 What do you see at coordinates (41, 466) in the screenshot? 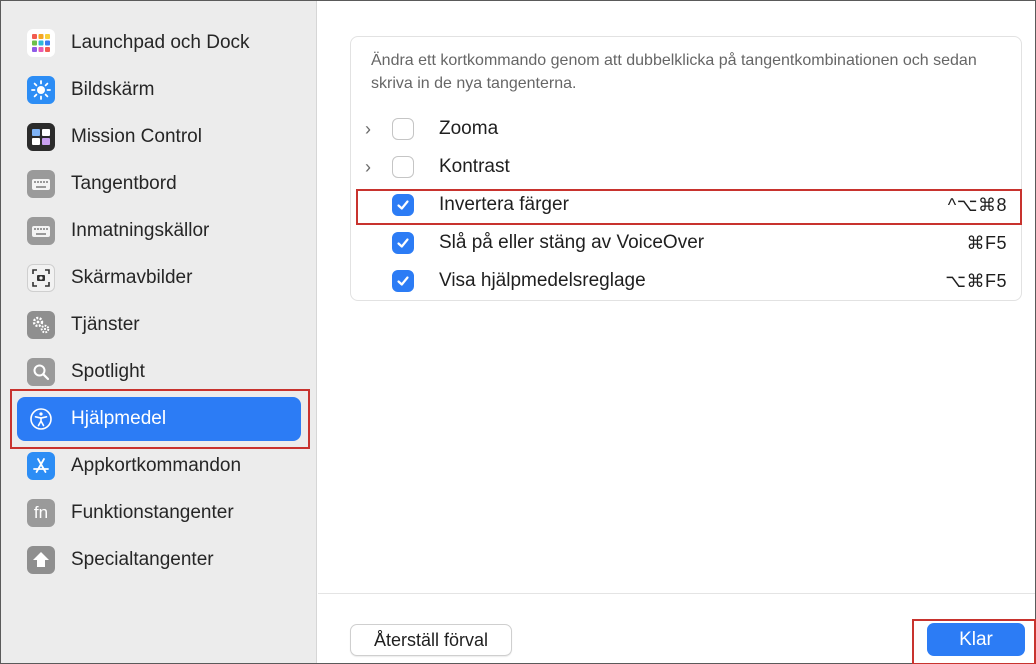
I see `app-shortcuts-icon` at bounding box center [41, 466].